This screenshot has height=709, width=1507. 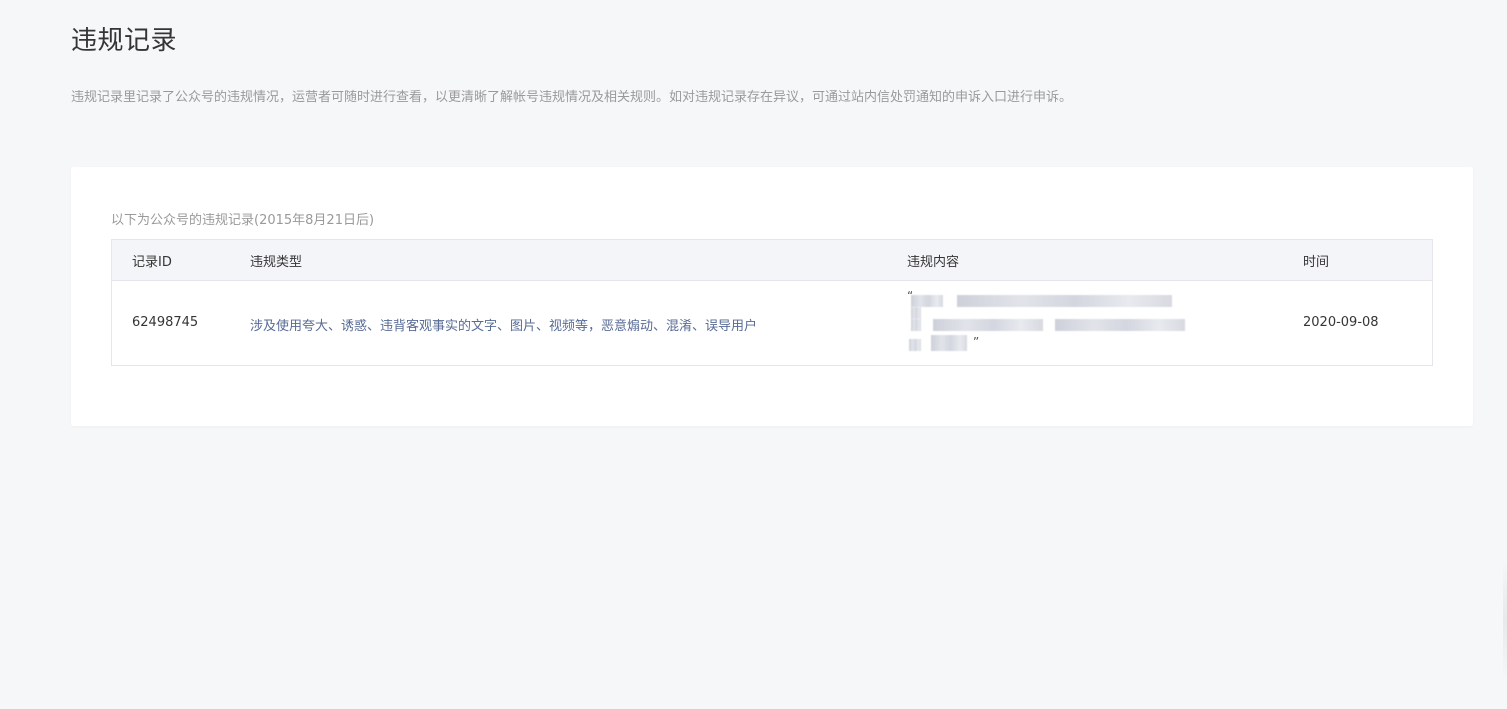 I want to click on column-header-content: 违规内容, so click(x=933, y=262).